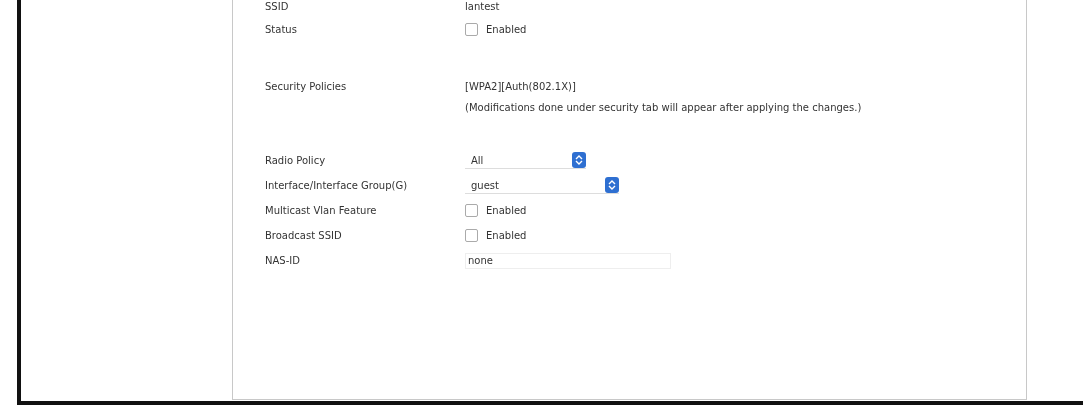 The height and width of the screenshot is (417, 1083). What do you see at coordinates (304, 235) in the screenshot?
I see `field-label: Broadcast SSID` at bounding box center [304, 235].